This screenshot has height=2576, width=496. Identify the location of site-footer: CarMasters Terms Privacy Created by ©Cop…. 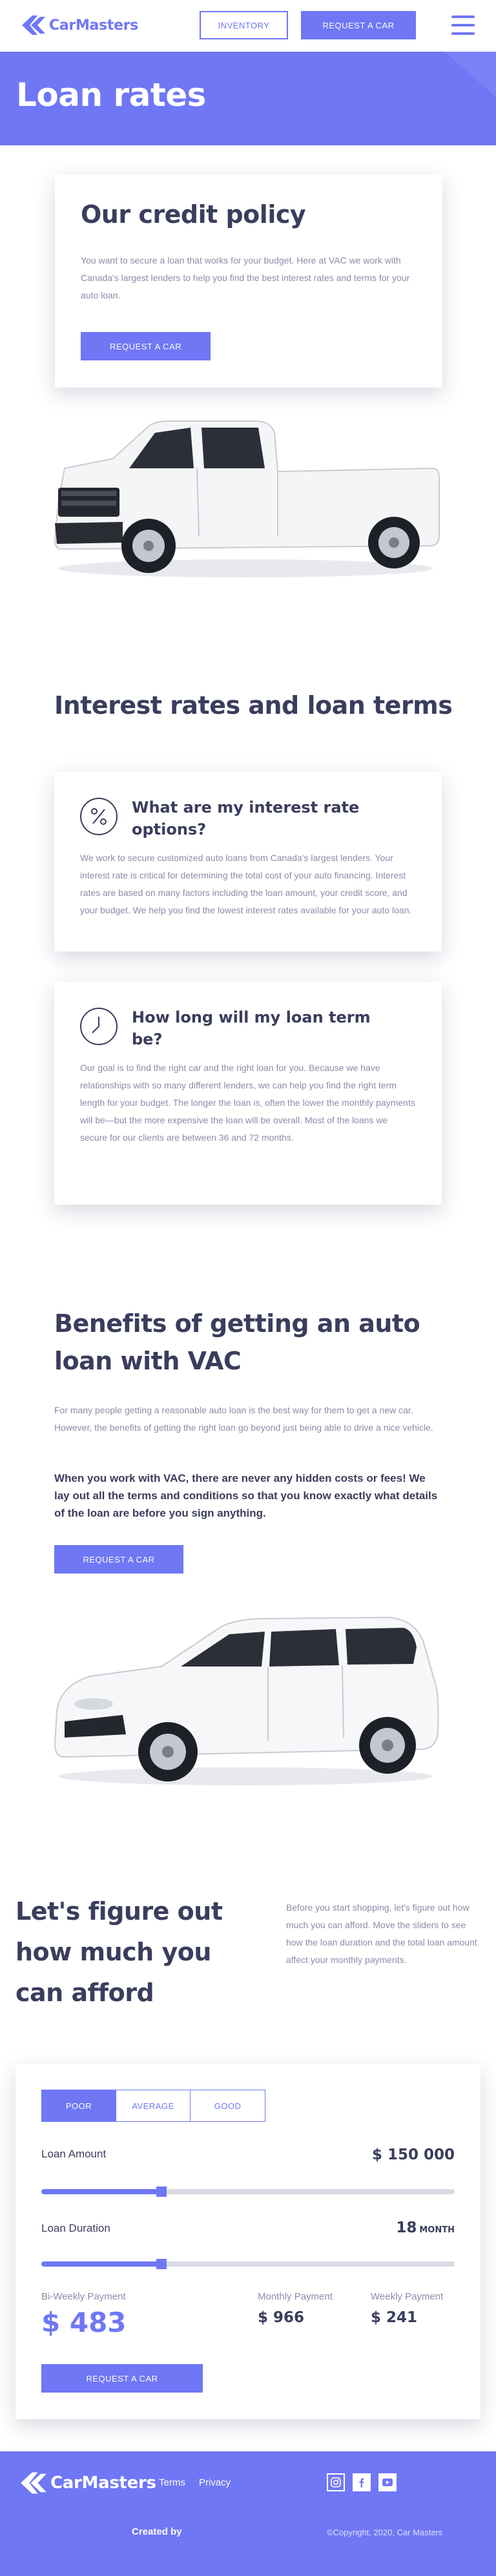
(248, 2513).